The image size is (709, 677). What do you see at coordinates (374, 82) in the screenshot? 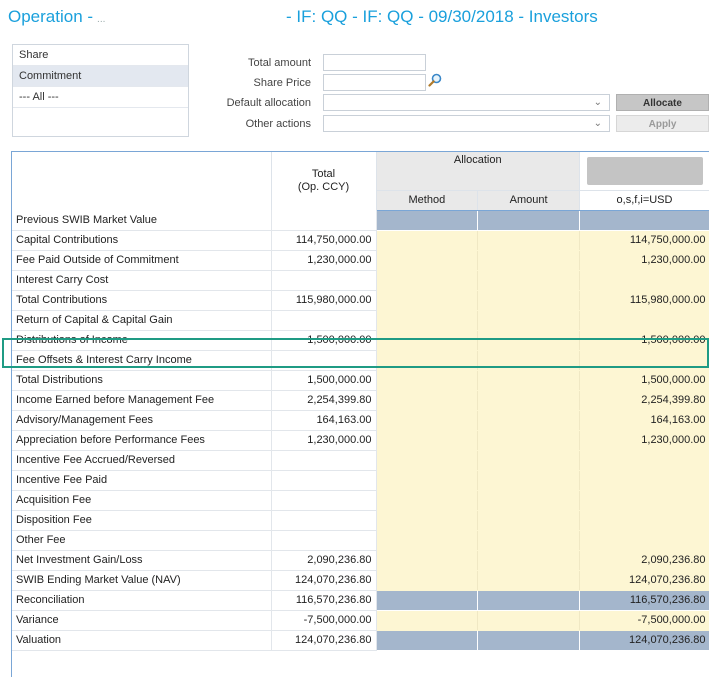
I see `share-price-input` at bounding box center [374, 82].